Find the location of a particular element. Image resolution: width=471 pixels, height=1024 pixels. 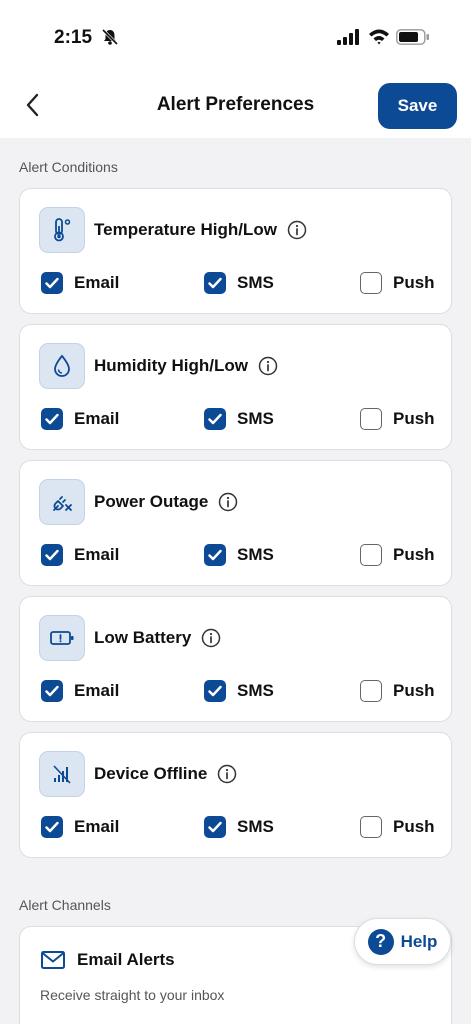

condition-title-text: Low Battery is located at coordinates (143, 637).